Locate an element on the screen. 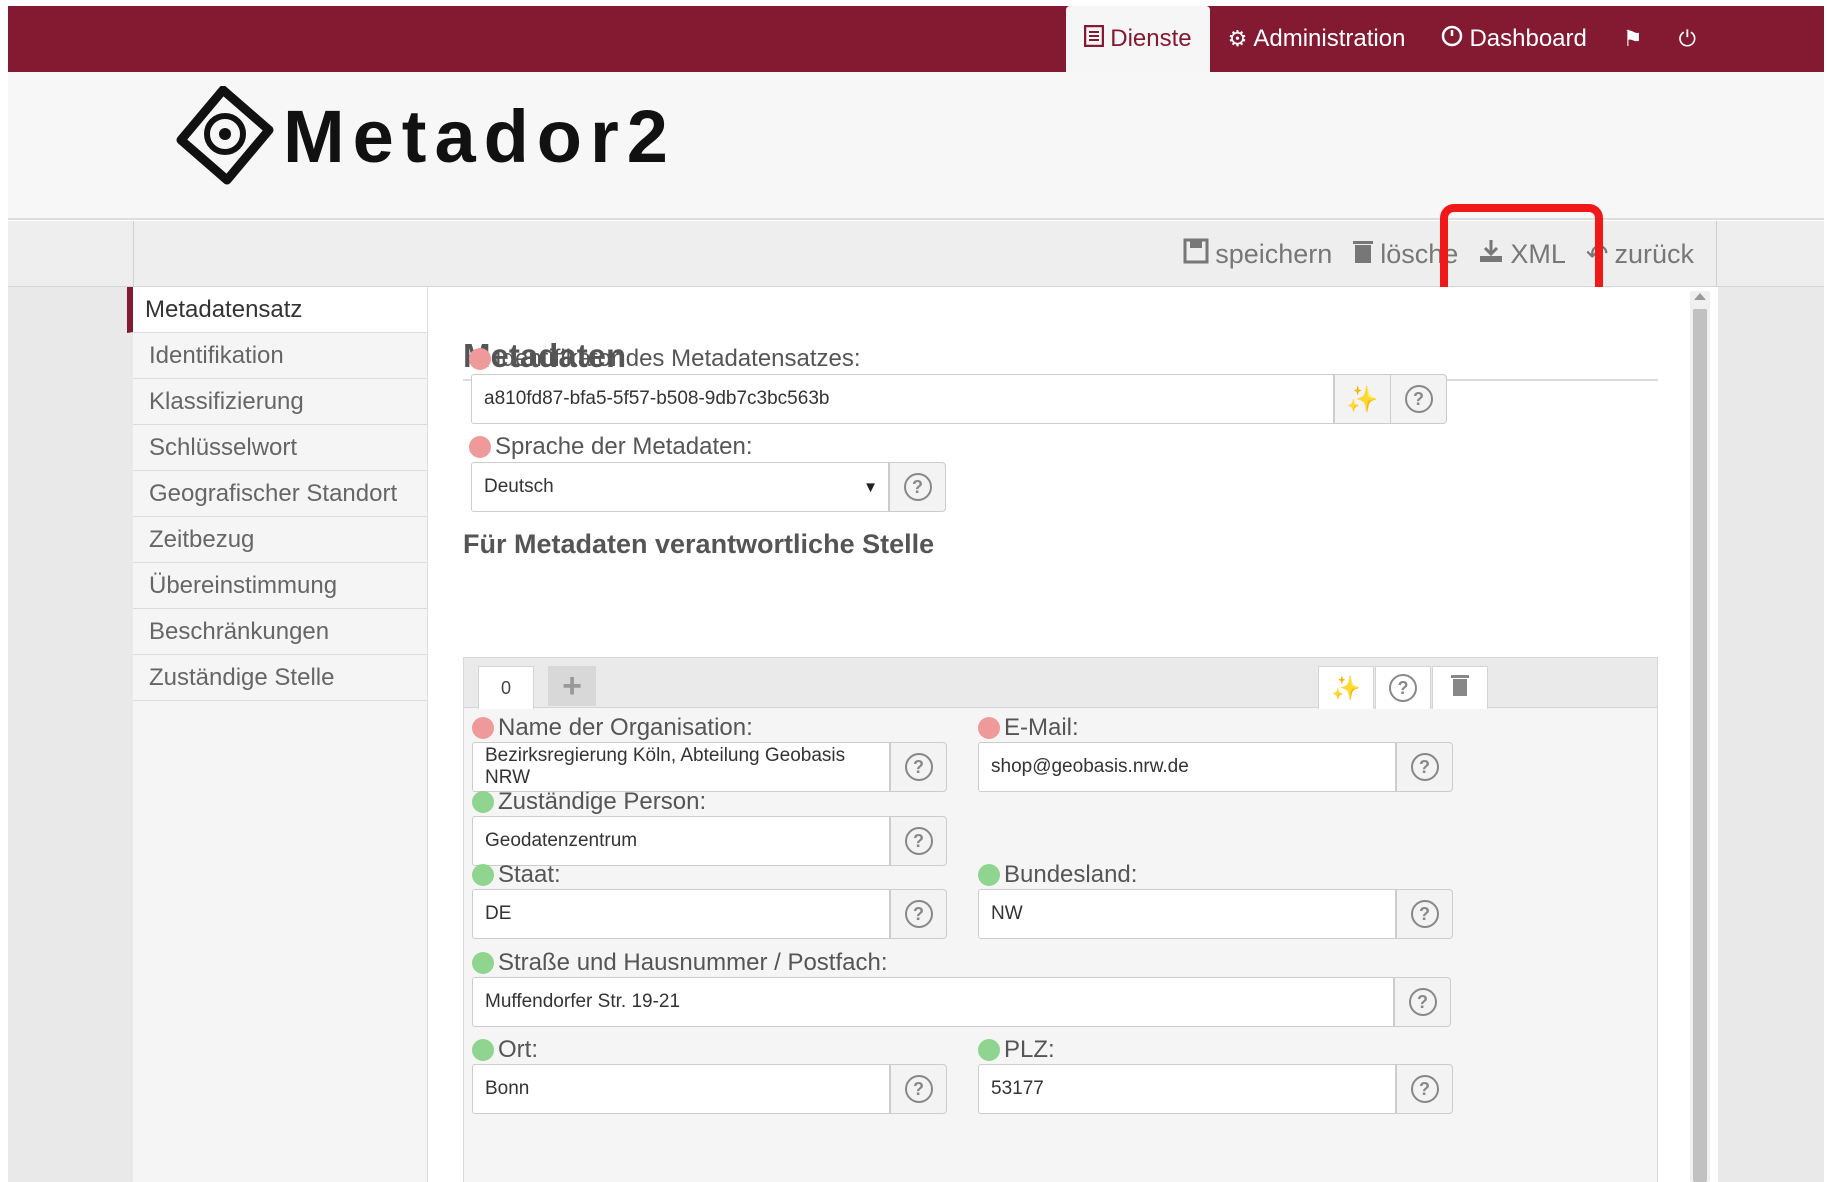 The height and width of the screenshot is (1182, 1827). flag-icon: ⚑ is located at coordinates (1632, 38).